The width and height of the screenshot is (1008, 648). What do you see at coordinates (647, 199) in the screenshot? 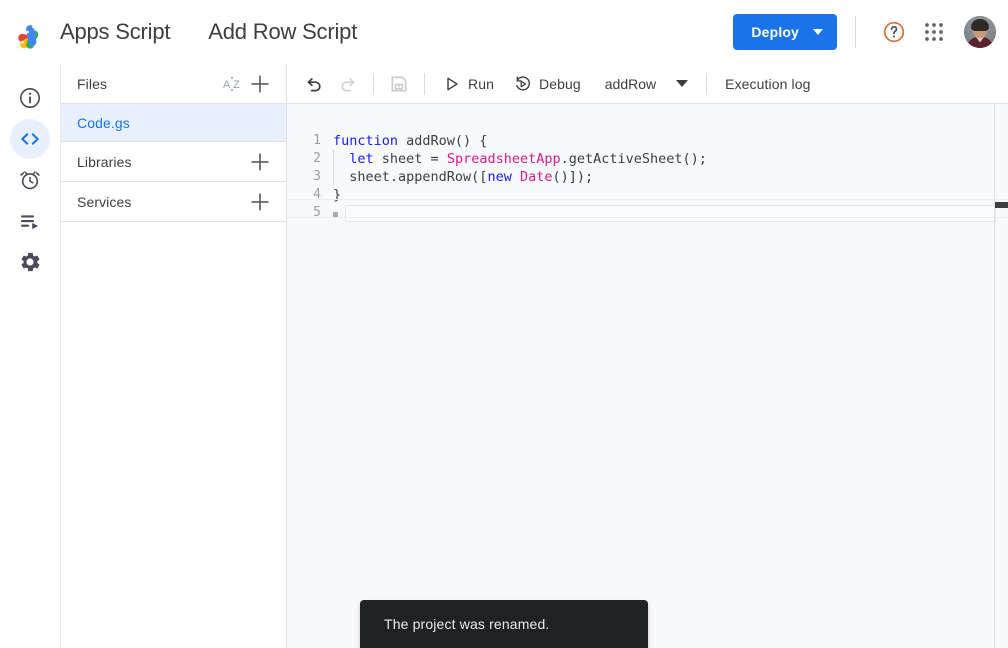
I see `scroll-marker-line-top` at bounding box center [647, 199].